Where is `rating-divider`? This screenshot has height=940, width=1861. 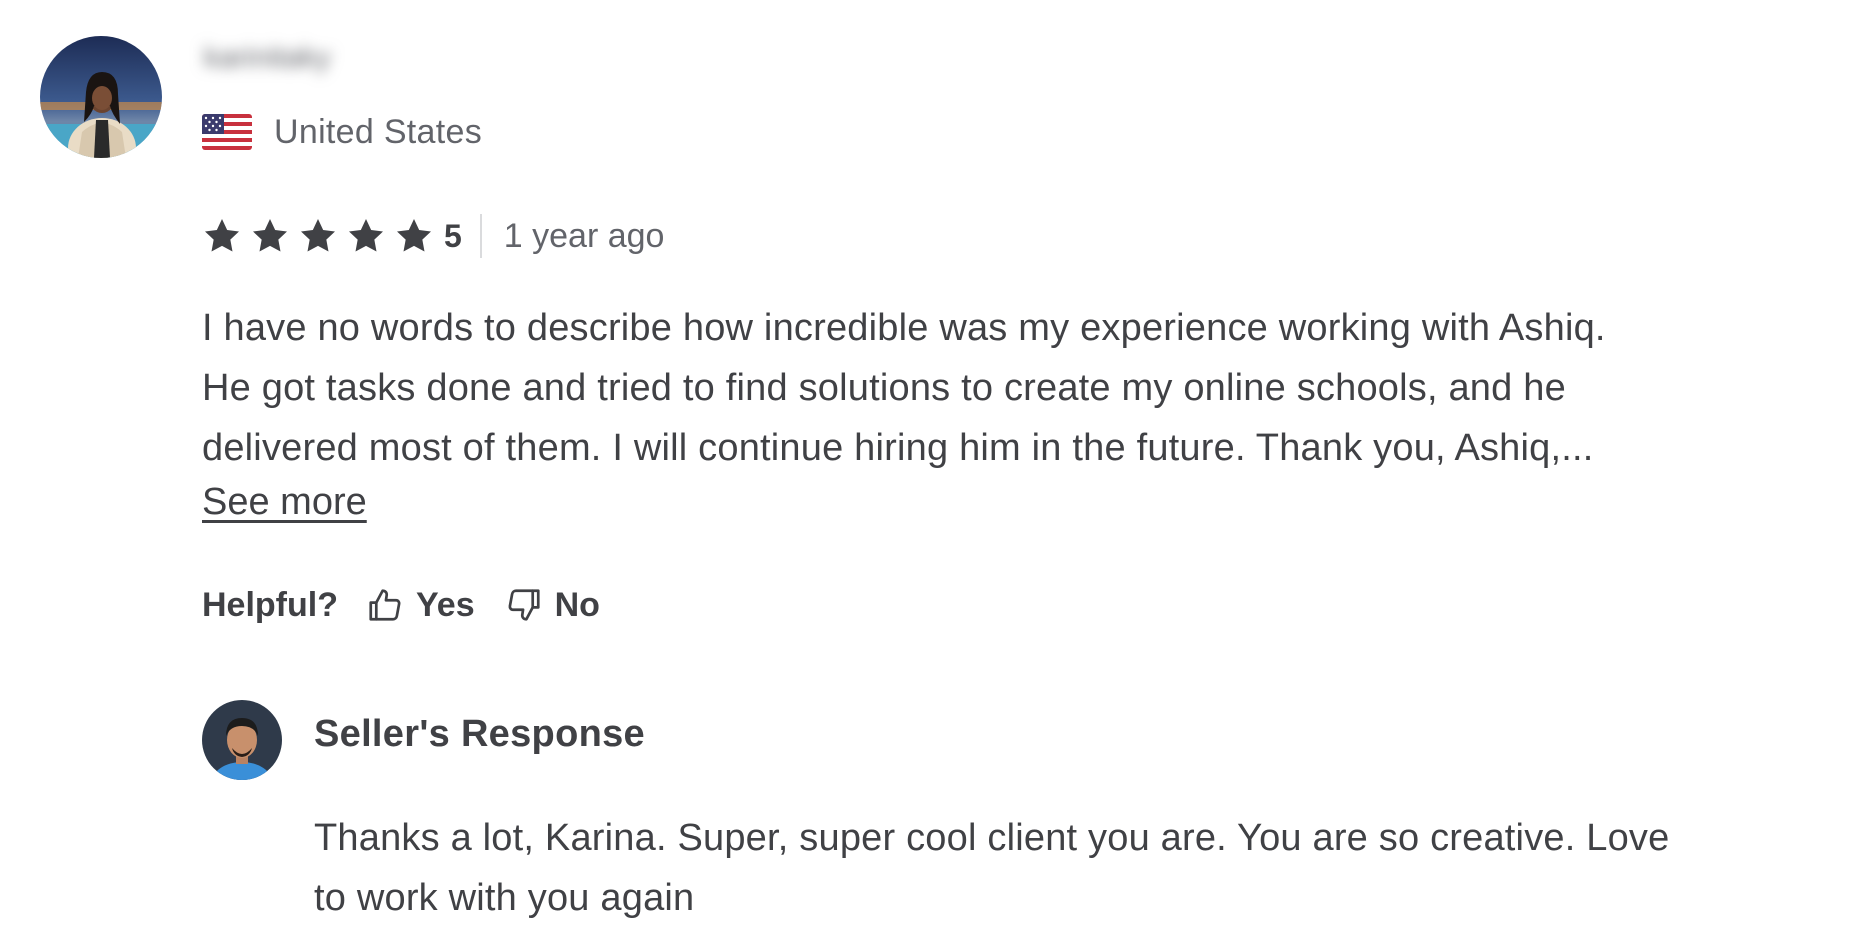
rating-divider is located at coordinates (480, 236).